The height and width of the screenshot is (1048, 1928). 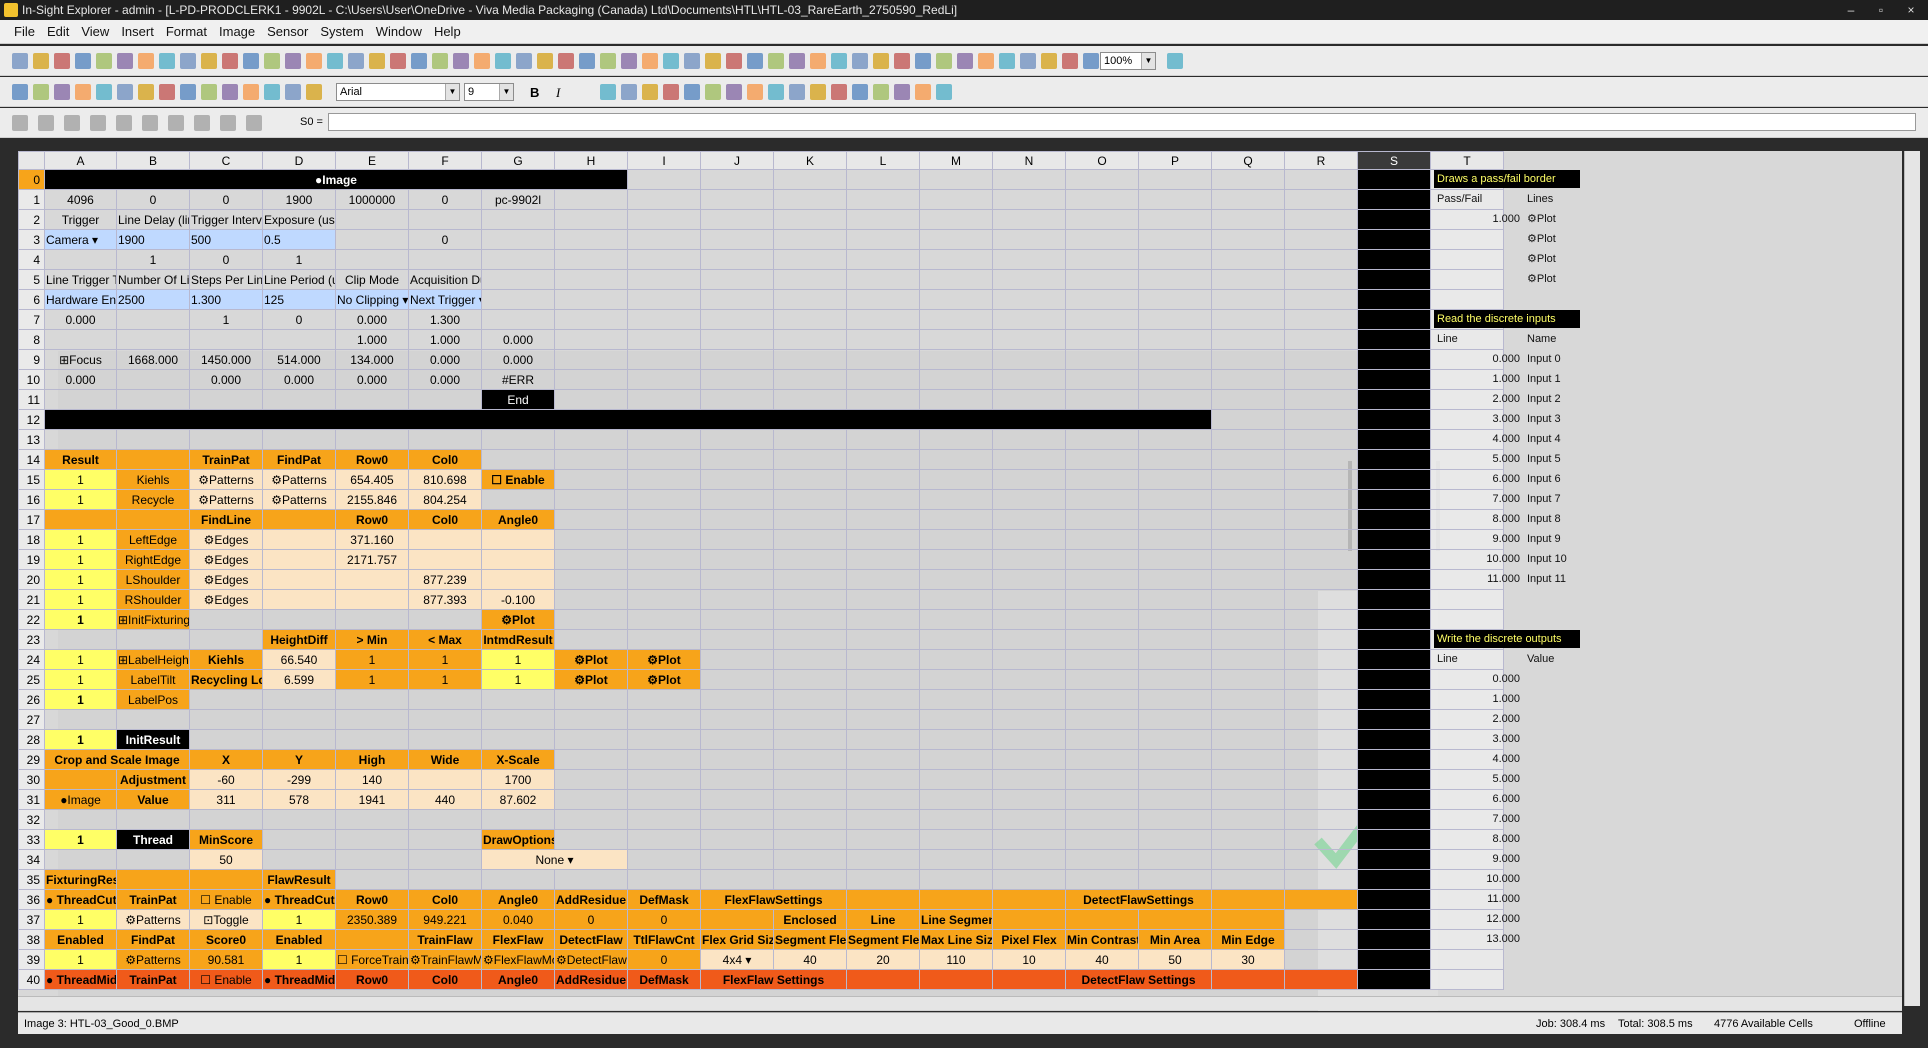 What do you see at coordinates (1248, 679) in the screenshot?
I see `cell-Q25` at bounding box center [1248, 679].